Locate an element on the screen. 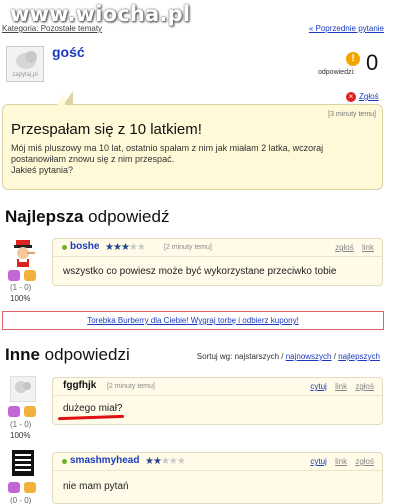  question-author-row: zapytaj.pl gość ! odpowiedzi: 0 is located at coordinates (199, 66).